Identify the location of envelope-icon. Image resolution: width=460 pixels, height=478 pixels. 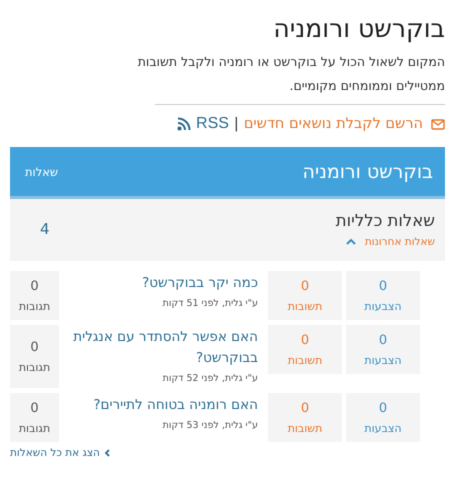
(438, 124).